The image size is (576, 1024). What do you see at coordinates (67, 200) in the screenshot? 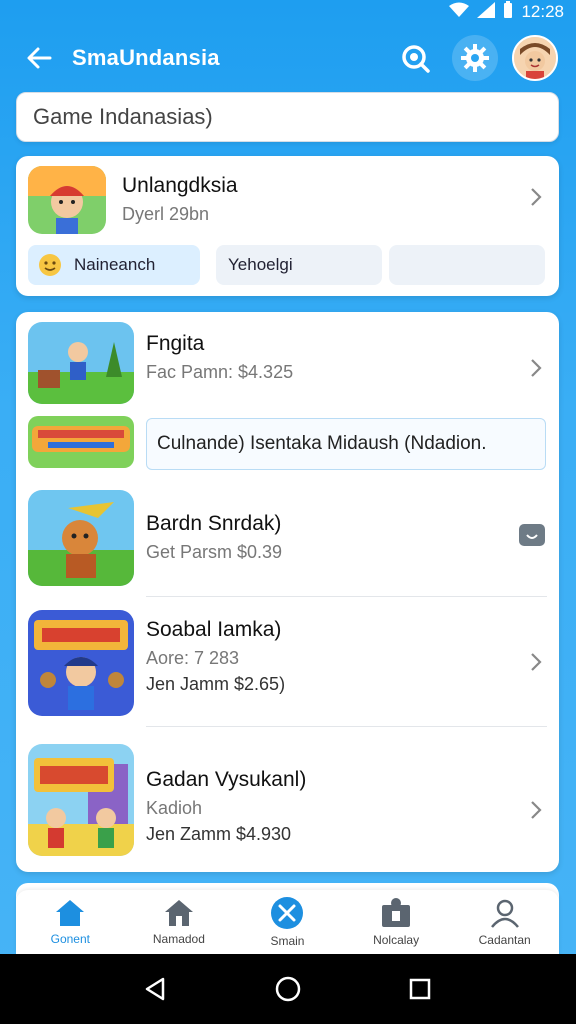
I see `featured-thumbnail` at bounding box center [67, 200].